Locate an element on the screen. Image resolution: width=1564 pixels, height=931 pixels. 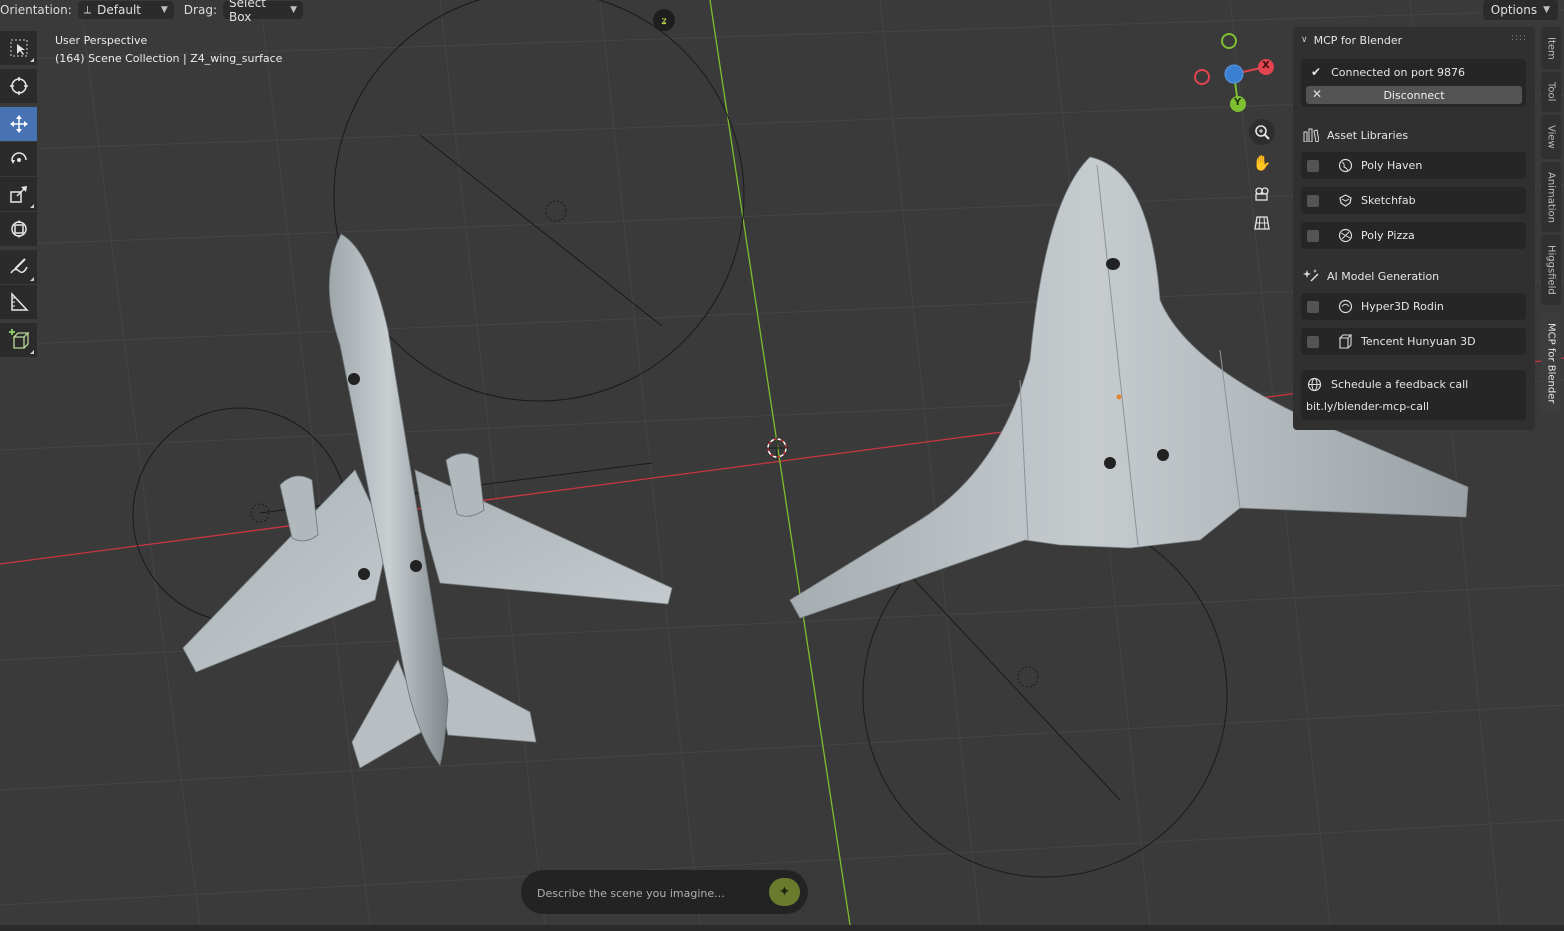
transform-orientation-icon: ⟂ is located at coordinates (87, 9).